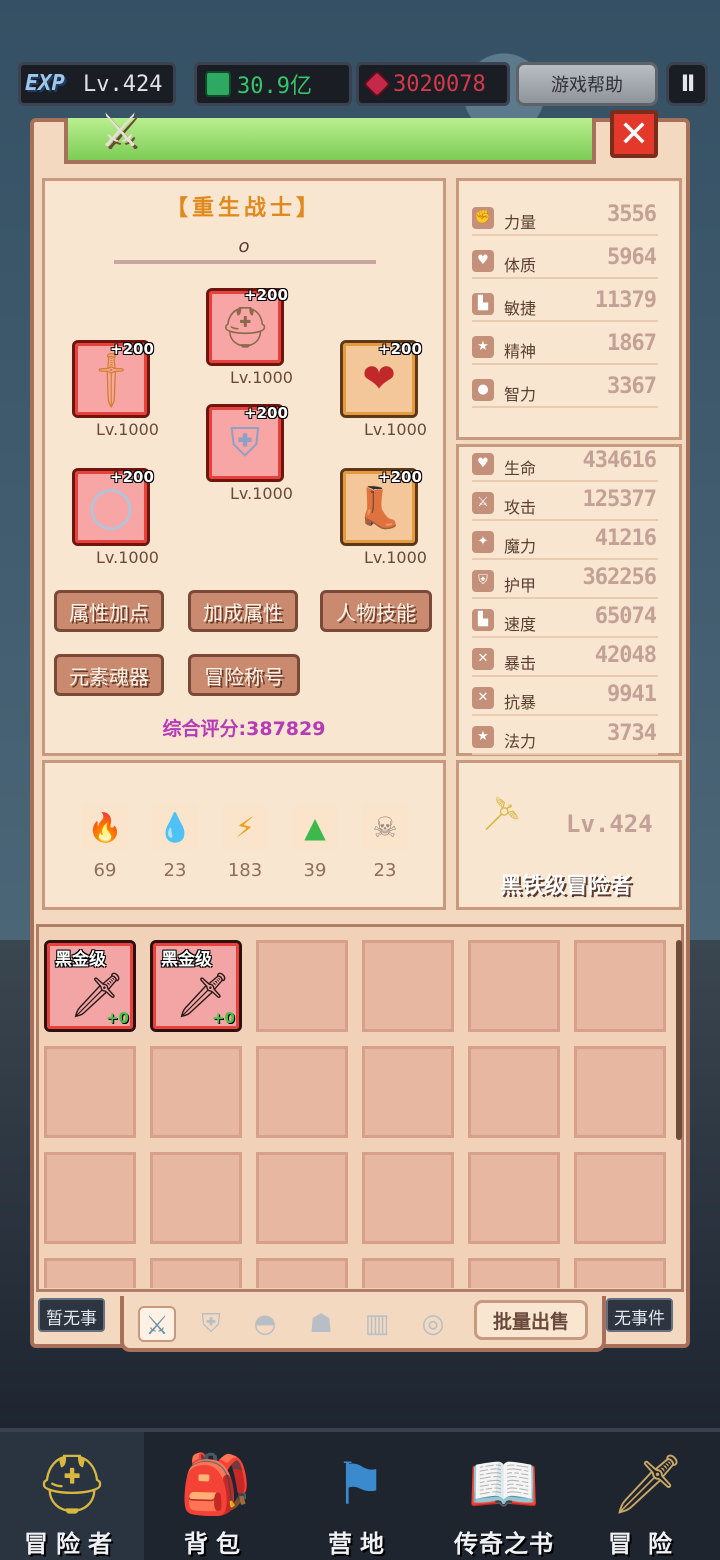 Image resolution: width=720 pixels, height=1560 pixels. I want to click on stat-value: 41216, so click(625, 538).